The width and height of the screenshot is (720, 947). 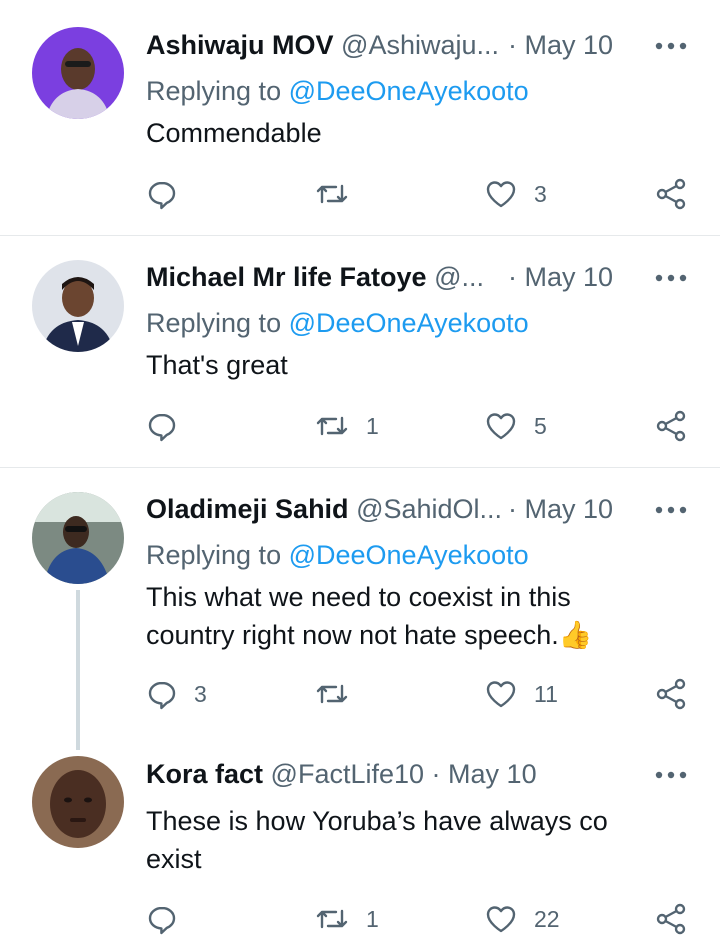 I want to click on like-count: 5, so click(x=540, y=425).